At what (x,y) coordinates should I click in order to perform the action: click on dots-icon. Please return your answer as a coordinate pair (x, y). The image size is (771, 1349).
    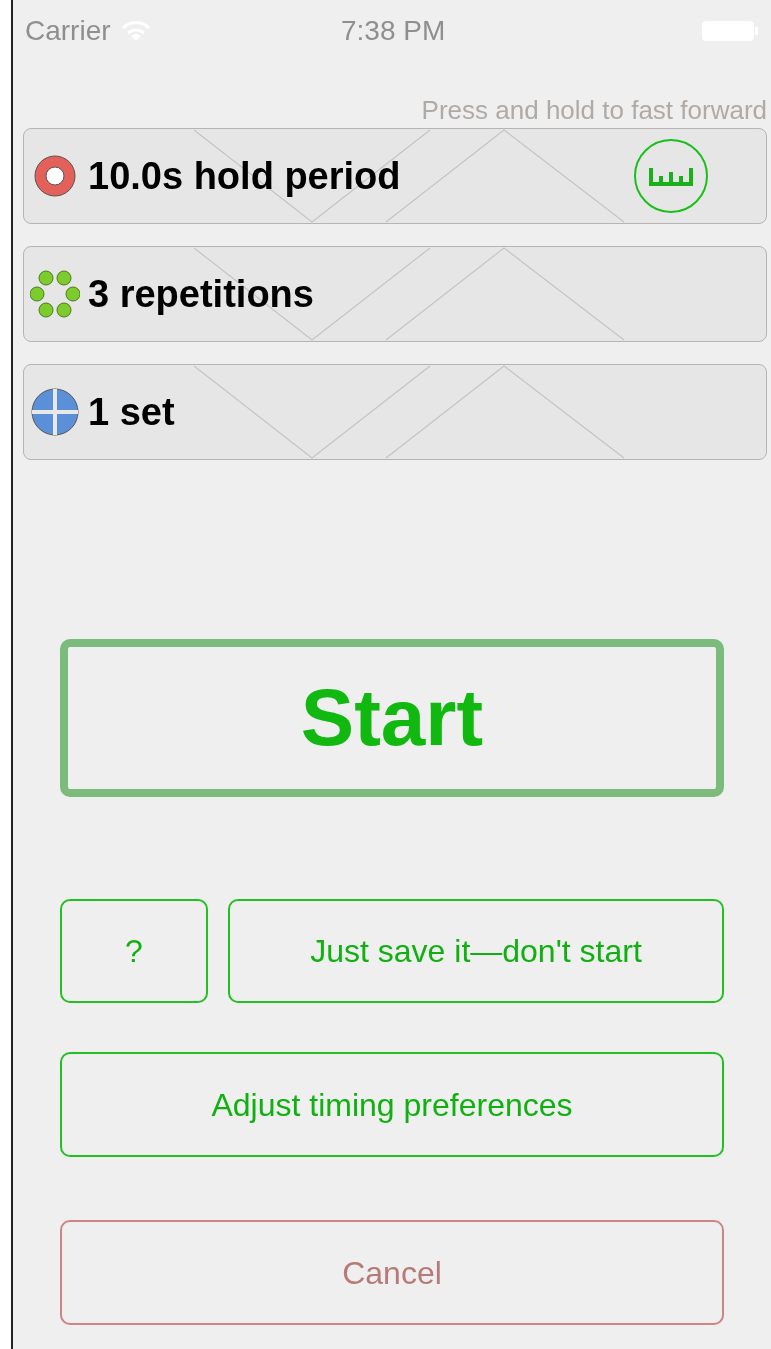
    Looking at the image, I should click on (55, 294).